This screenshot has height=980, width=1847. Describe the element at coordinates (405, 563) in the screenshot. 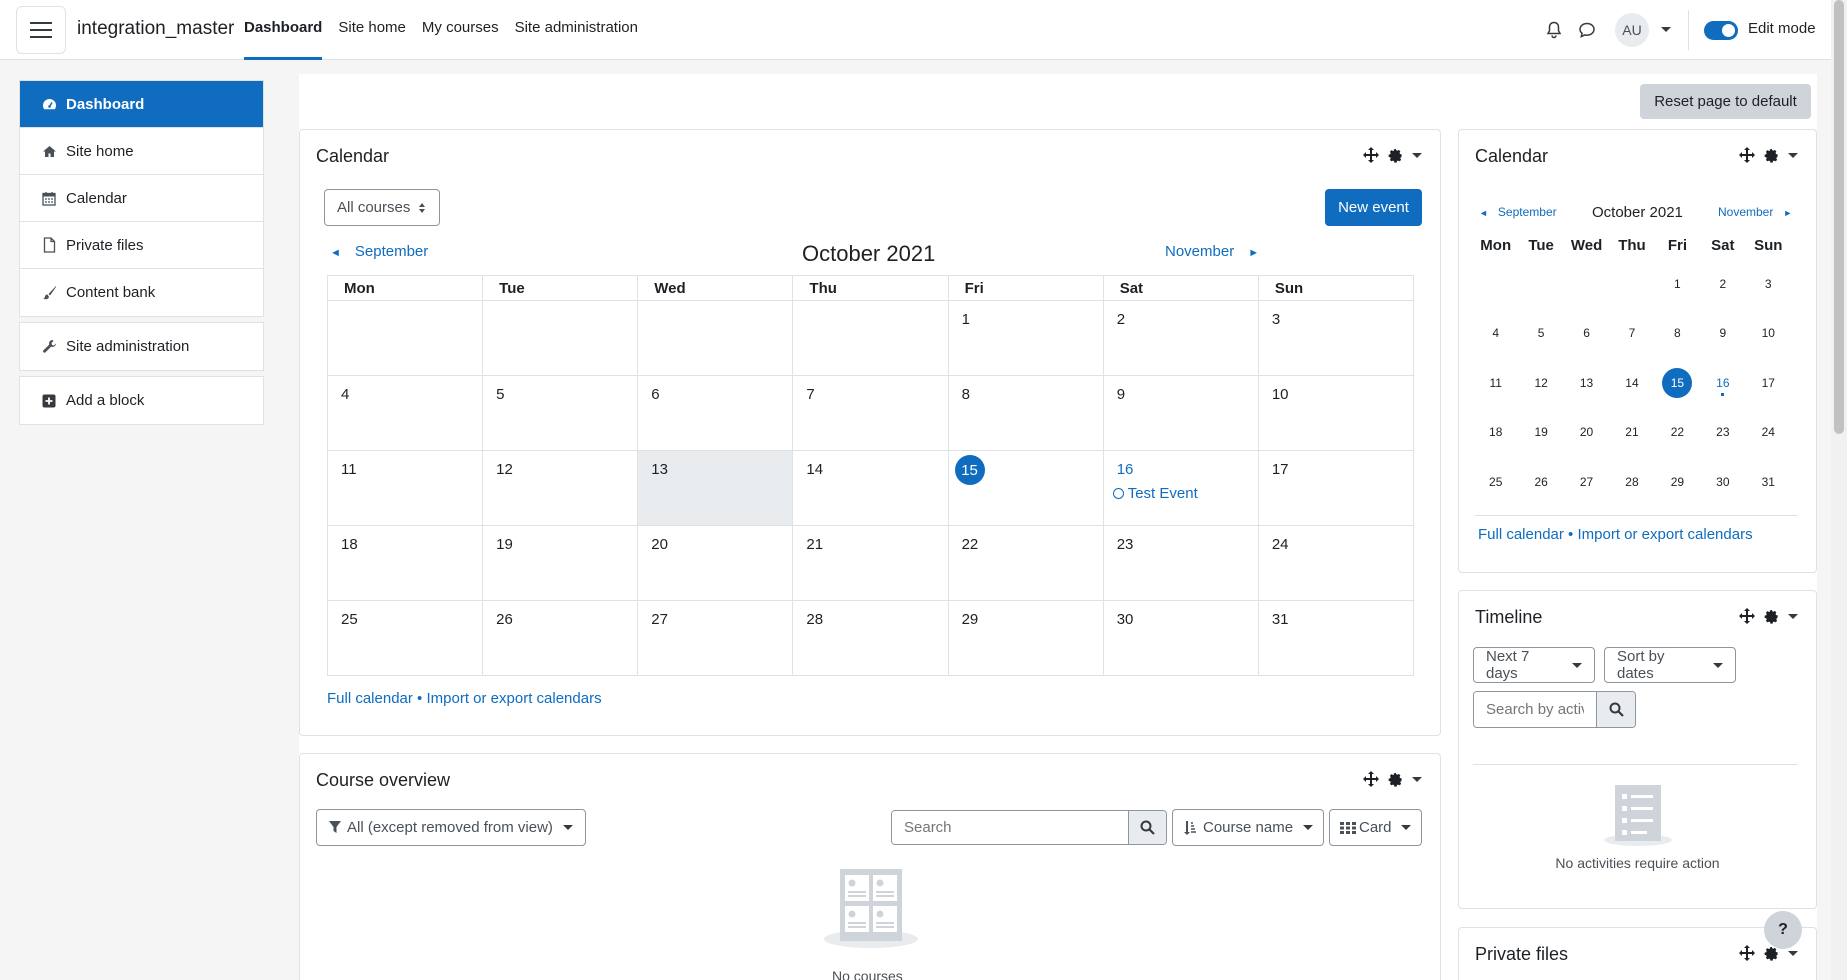

I see `day-cell: 18` at that location.